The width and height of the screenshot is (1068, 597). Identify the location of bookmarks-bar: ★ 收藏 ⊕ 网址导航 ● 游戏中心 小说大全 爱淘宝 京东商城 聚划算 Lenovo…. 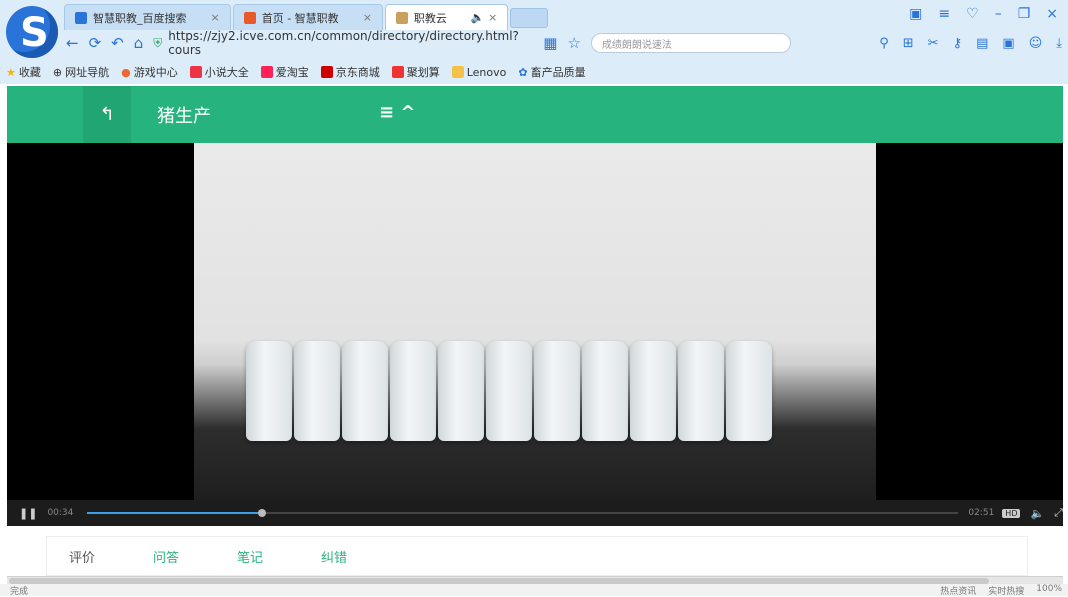
(296, 72).